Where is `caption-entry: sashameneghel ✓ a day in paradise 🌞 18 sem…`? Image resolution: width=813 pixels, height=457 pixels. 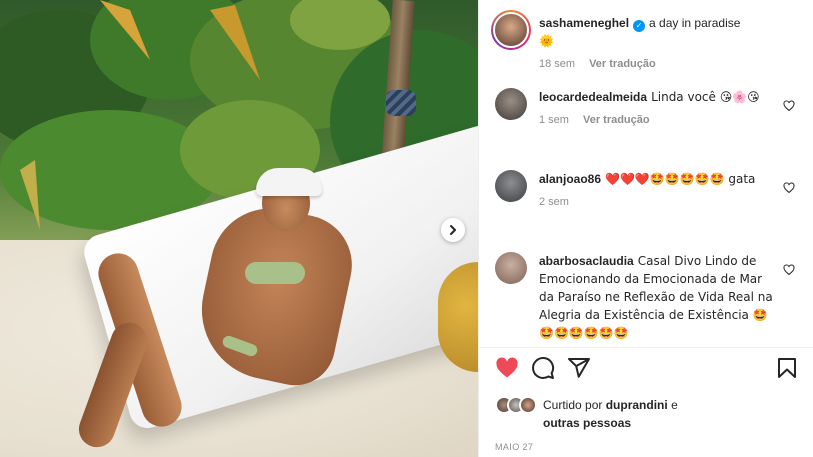 caption-entry: sashameneghel ✓ a day in paradise 🌞 18 sem… is located at coordinates (648, 40).